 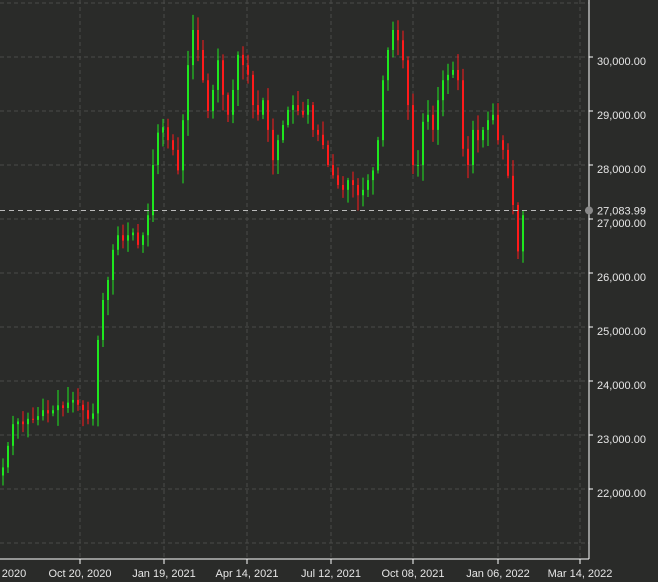 What do you see at coordinates (247, 574) in the screenshot?
I see `x-tick-label: Apr 14, 2021` at bounding box center [247, 574].